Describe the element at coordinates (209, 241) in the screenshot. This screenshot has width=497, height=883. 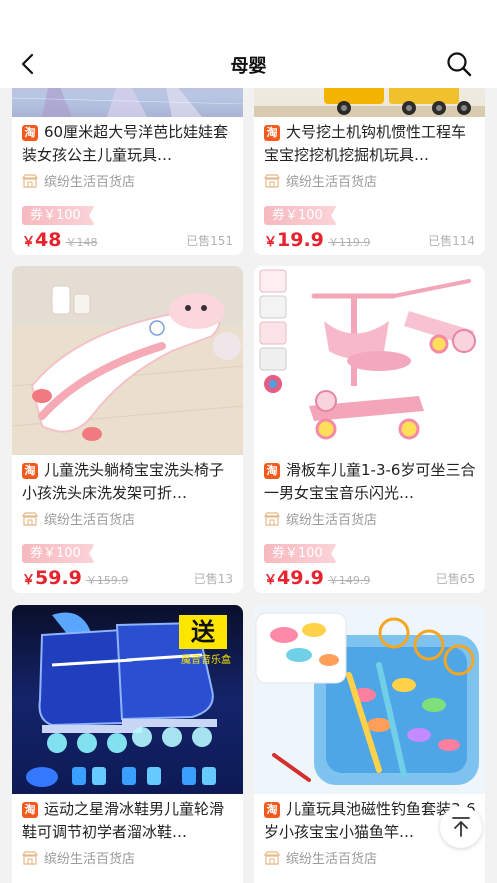
I see `sold-count: 已售151` at that location.